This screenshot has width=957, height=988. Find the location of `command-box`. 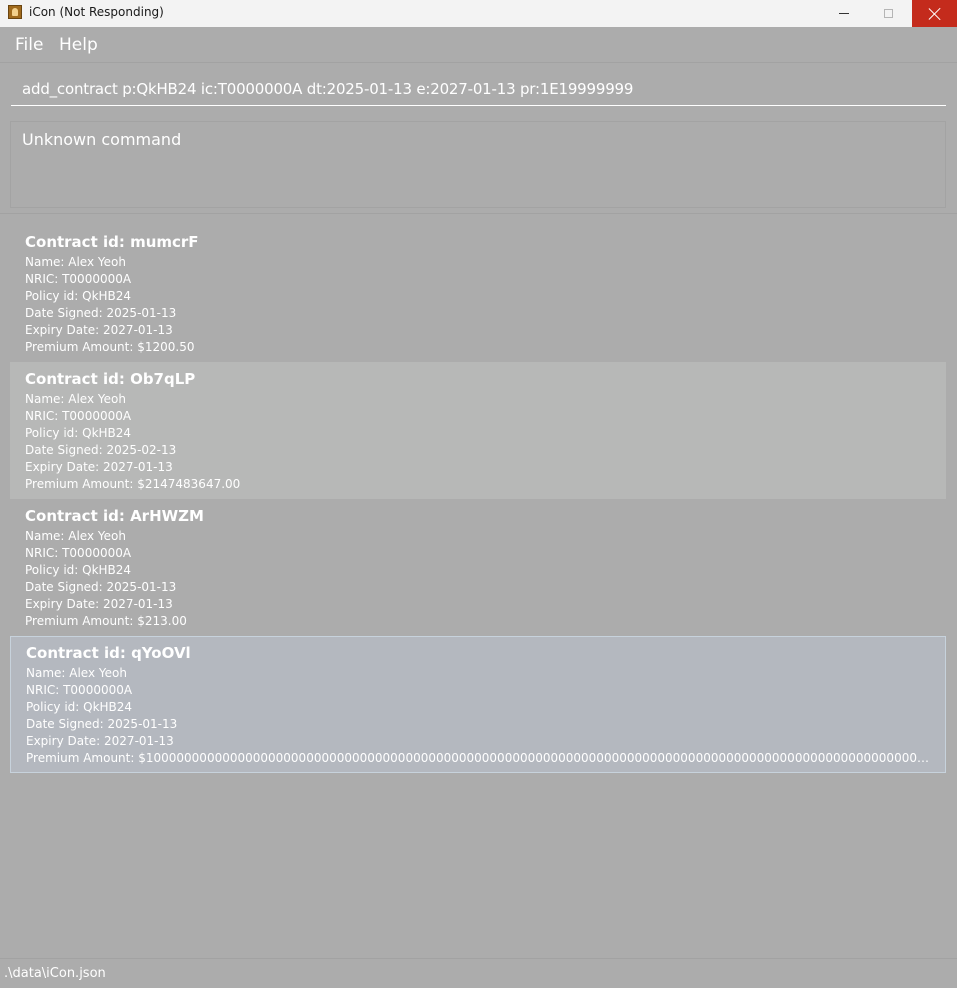

command-box is located at coordinates (478, 89).